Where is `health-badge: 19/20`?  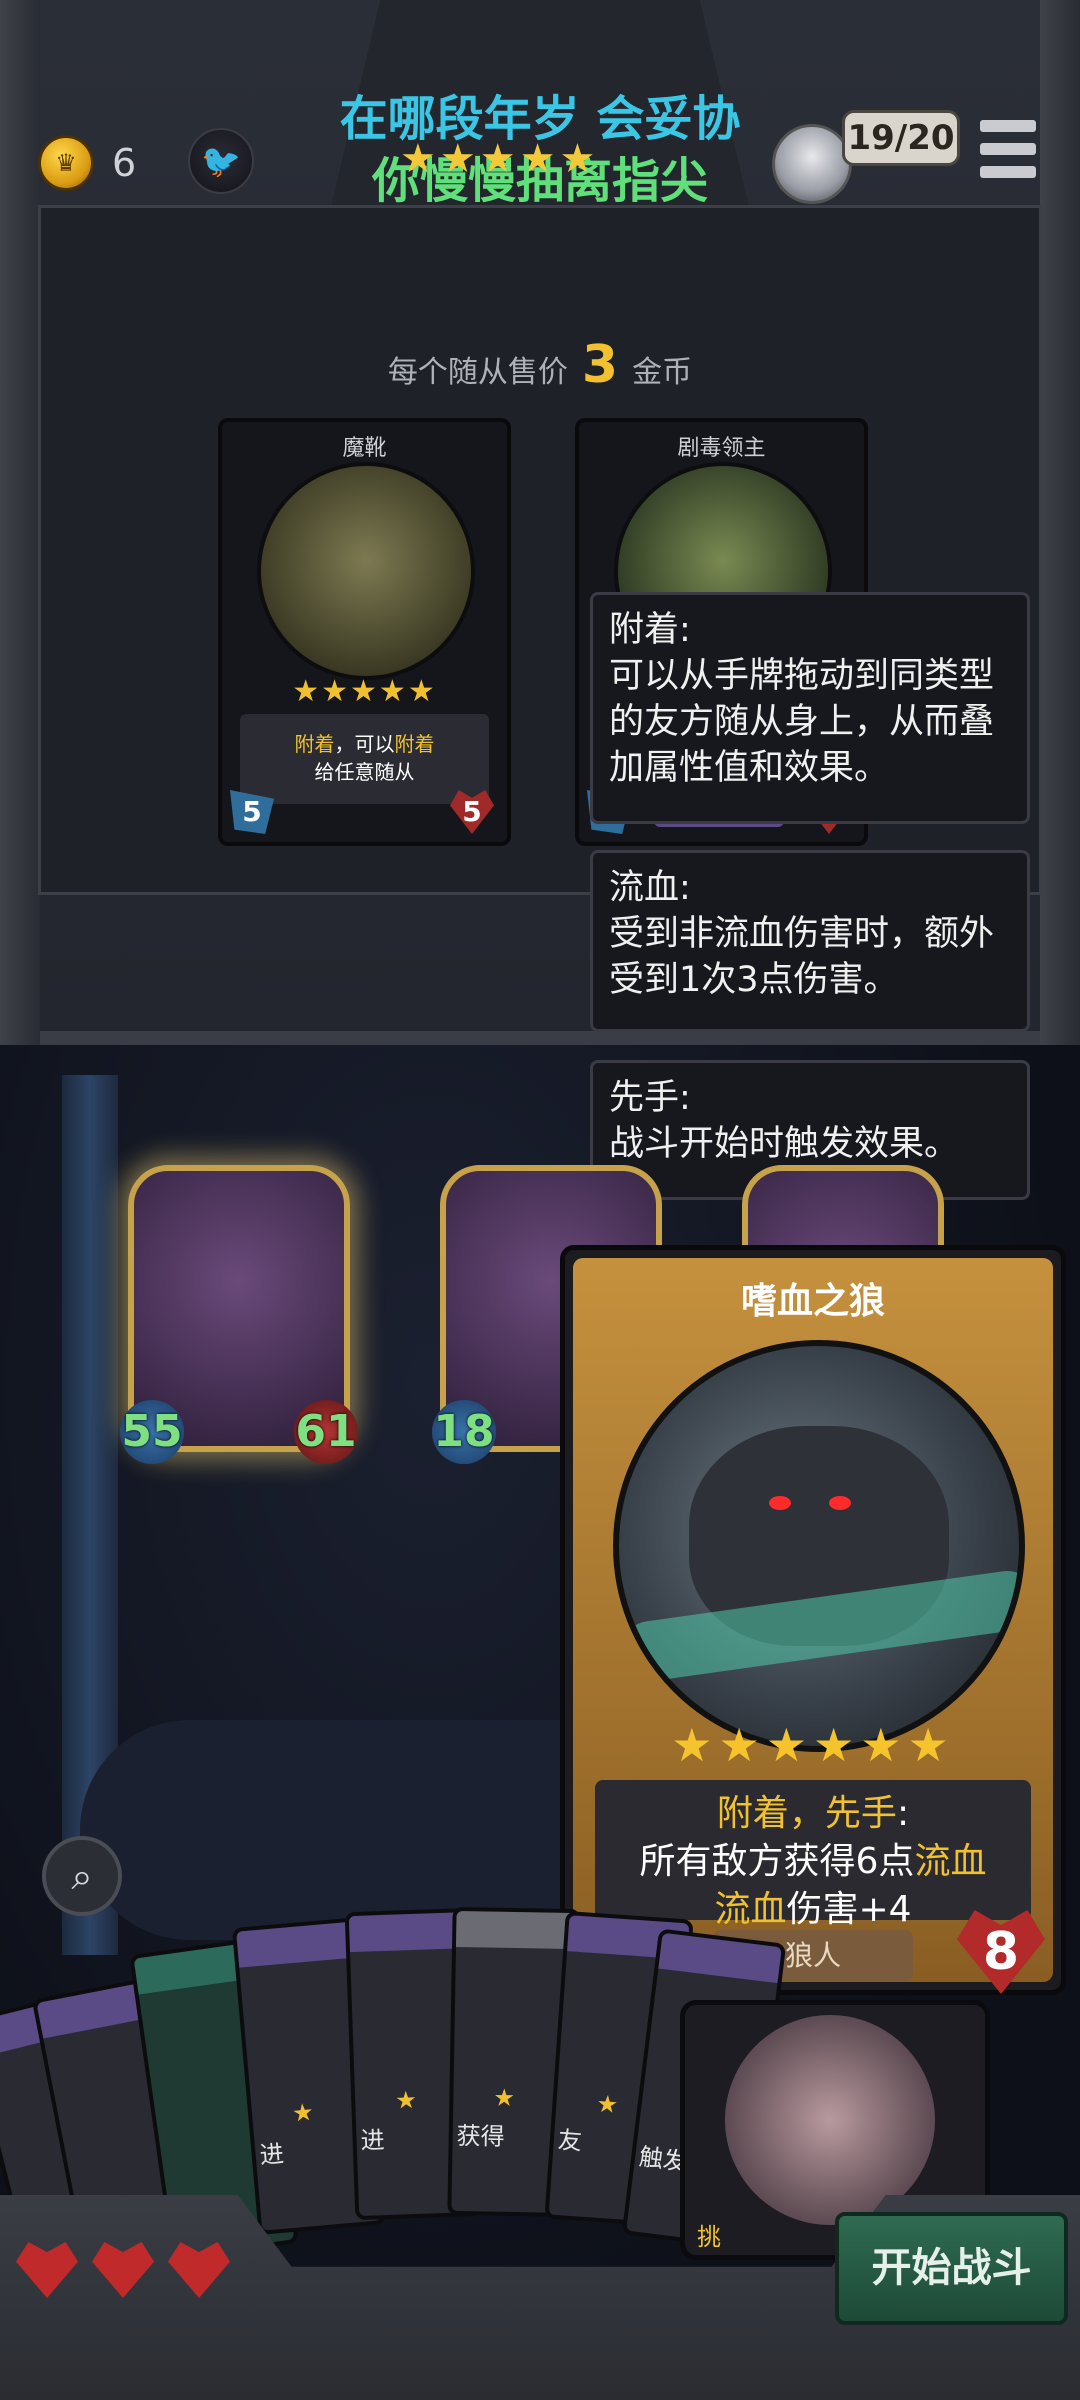 health-badge: 19/20 is located at coordinates (901, 138).